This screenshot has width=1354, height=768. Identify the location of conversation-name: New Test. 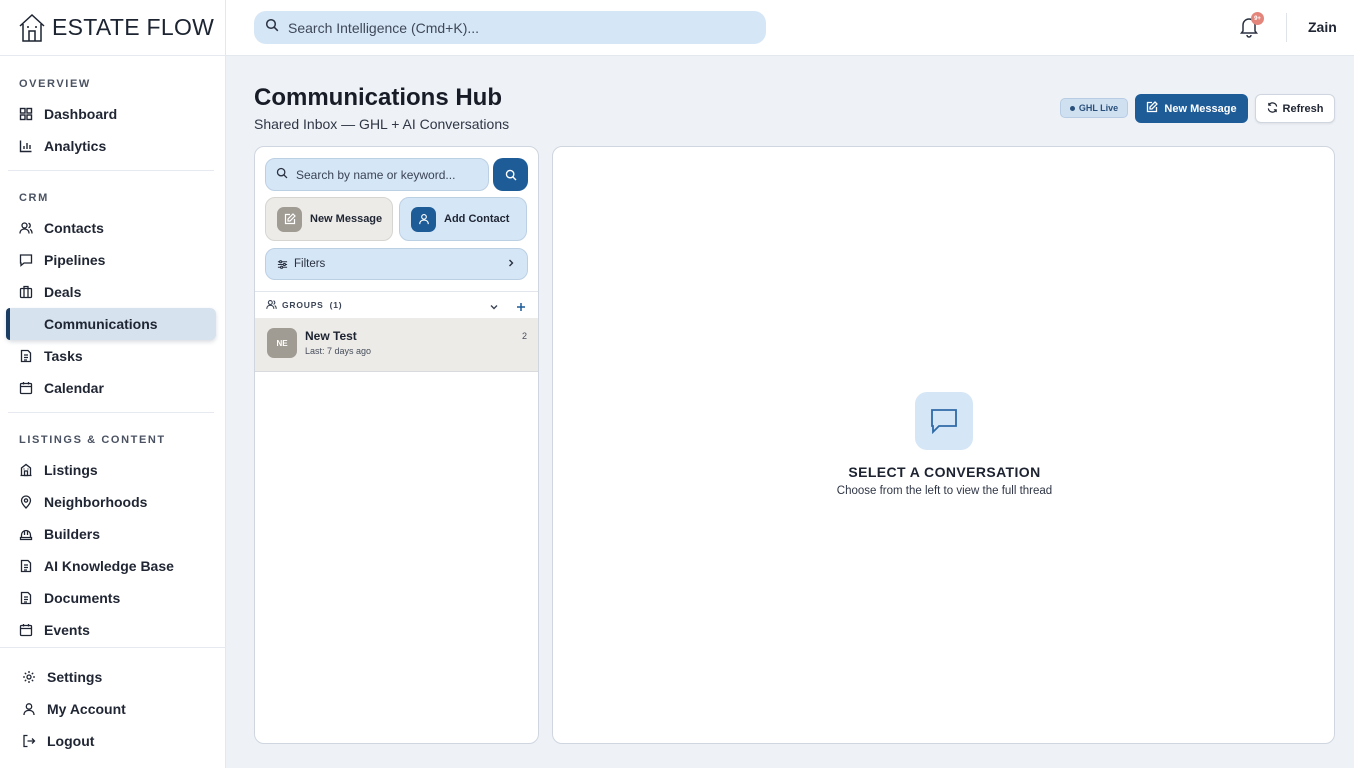
(331, 336).